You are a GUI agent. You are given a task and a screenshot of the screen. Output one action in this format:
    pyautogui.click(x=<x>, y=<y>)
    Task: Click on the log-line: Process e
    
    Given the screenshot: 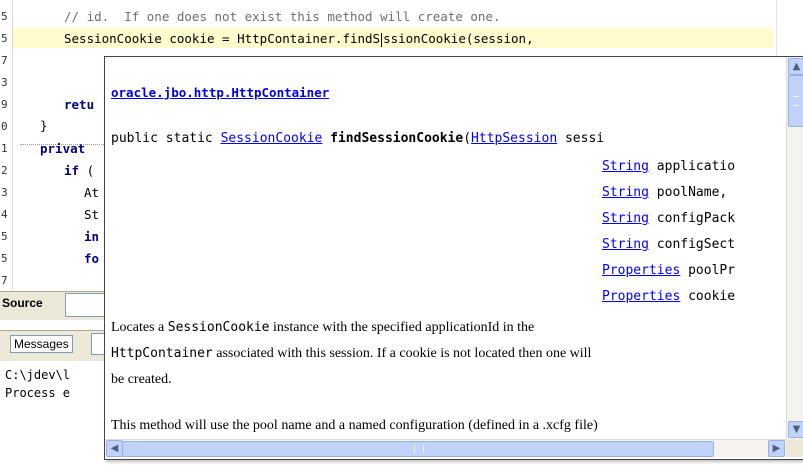 What is the action you would take?
    pyautogui.click(x=38, y=393)
    